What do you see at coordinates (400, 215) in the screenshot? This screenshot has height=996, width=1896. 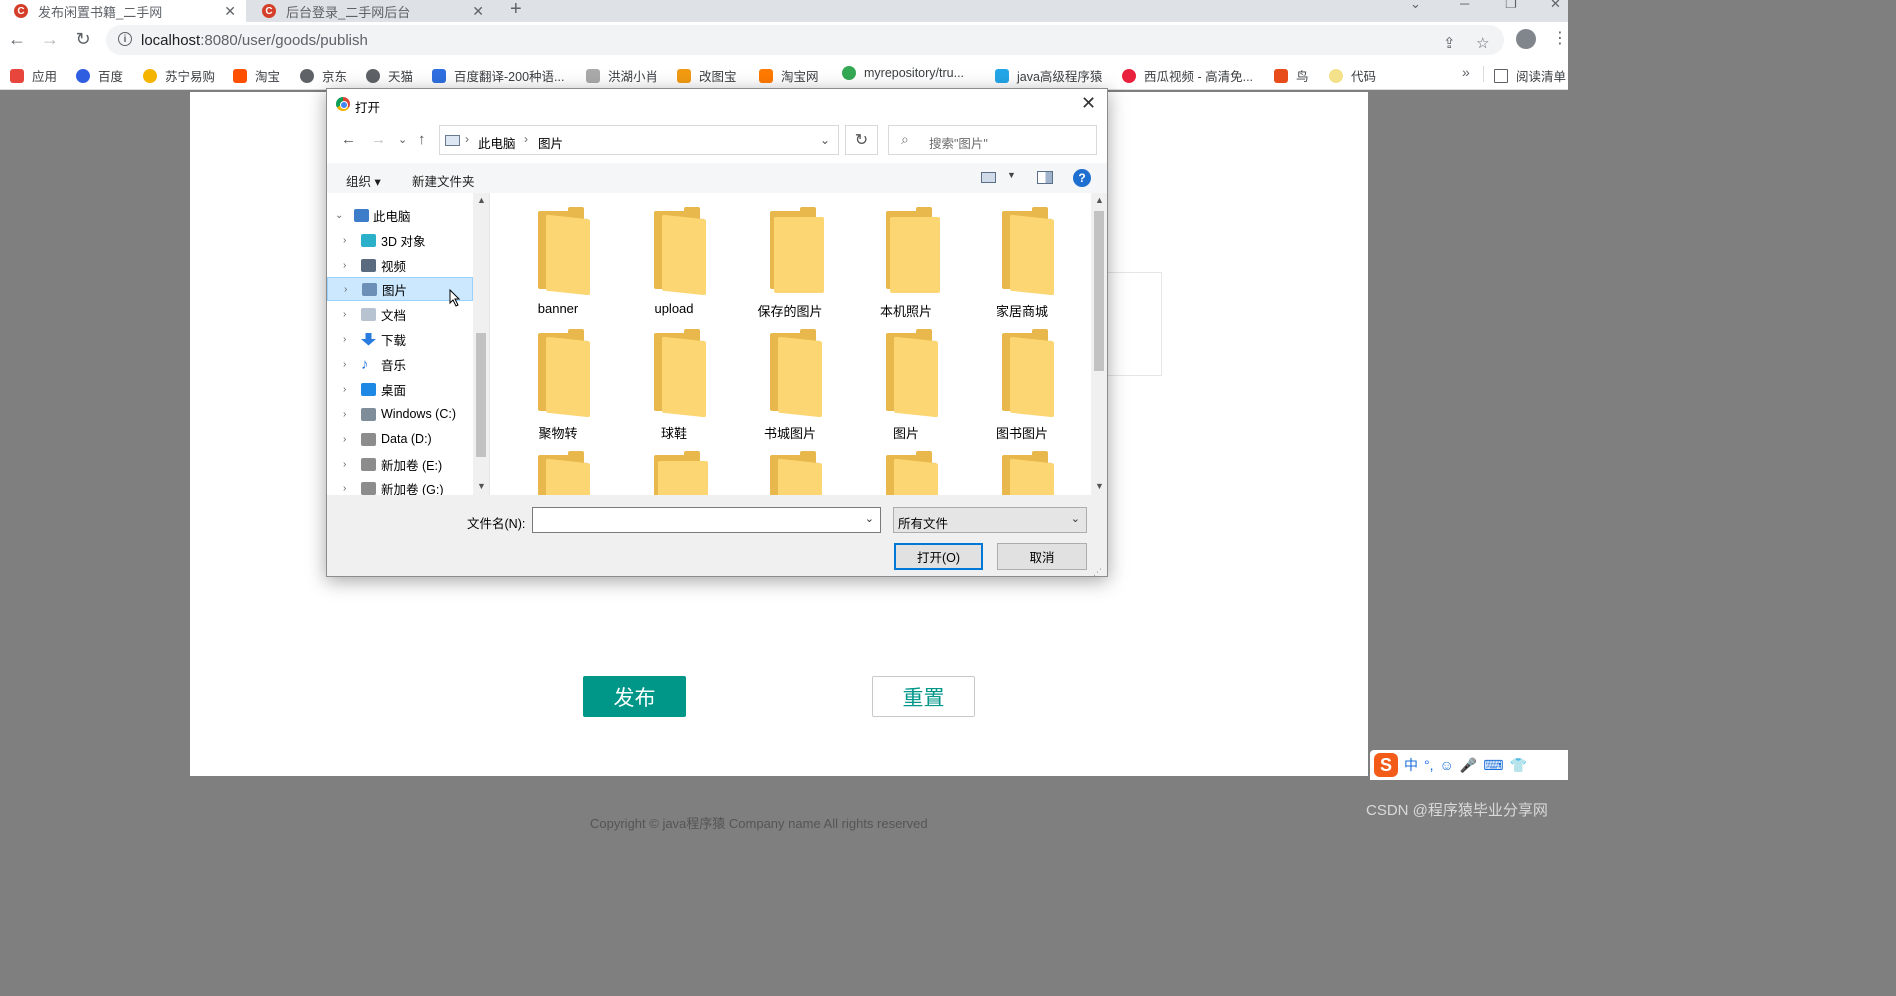 I see `tree-item-this-pc: ⌄ 此电脑` at bounding box center [400, 215].